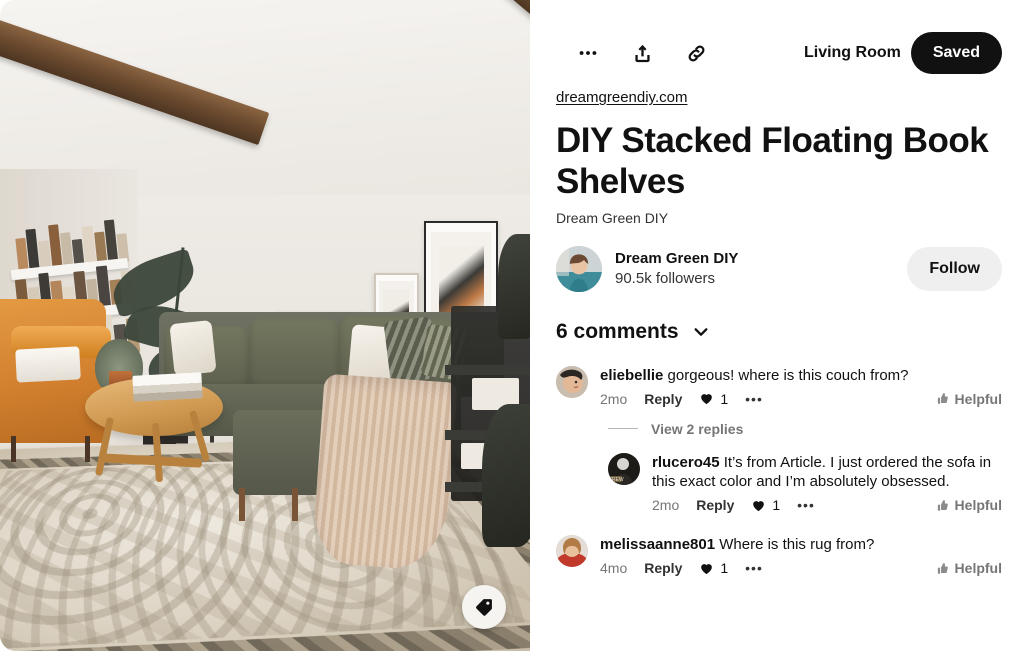  Describe the element at coordinates (956, 53) in the screenshot. I see `saved-button: Saved` at that location.